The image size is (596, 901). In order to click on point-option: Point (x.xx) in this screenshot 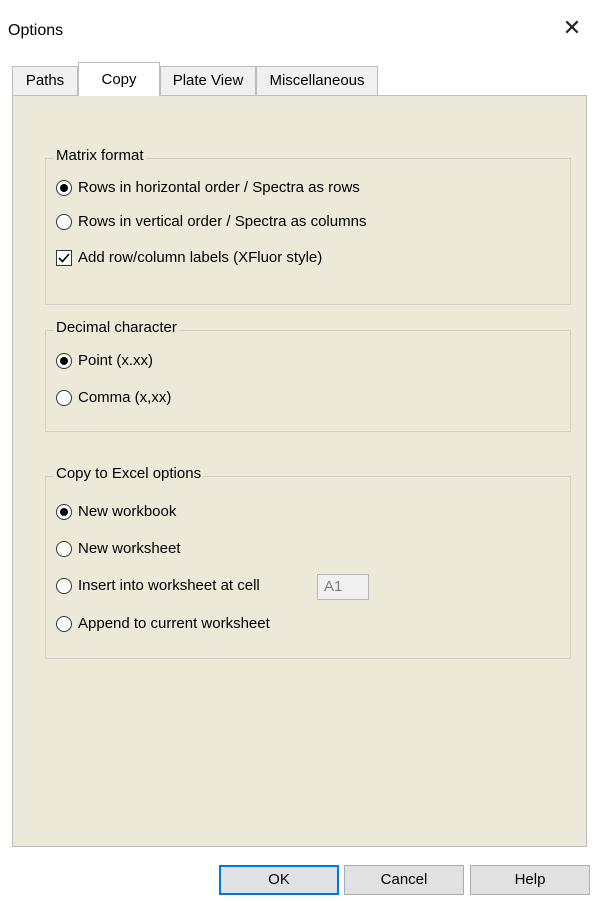, I will do `click(104, 361)`.